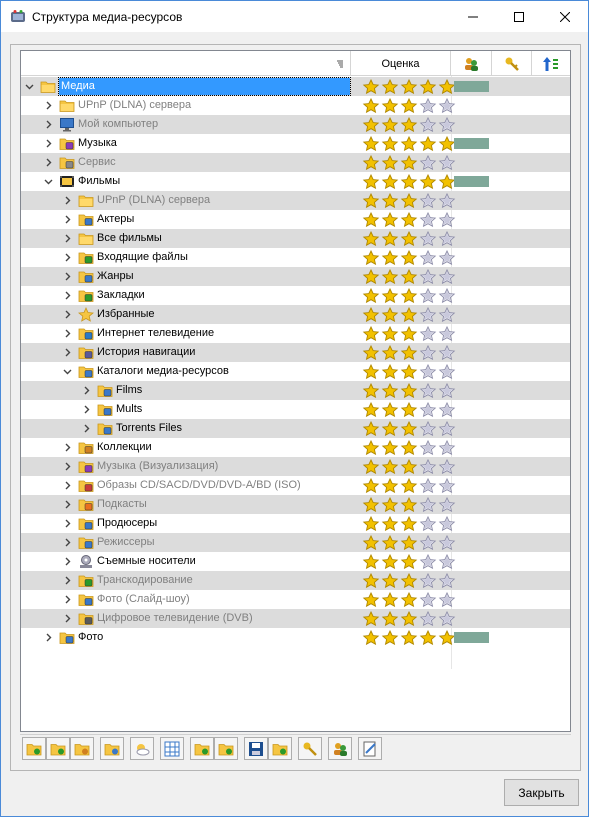 Image resolution: width=589 pixels, height=817 pixels. Describe the element at coordinates (473, 17) in the screenshot. I see `minimize-button` at that location.